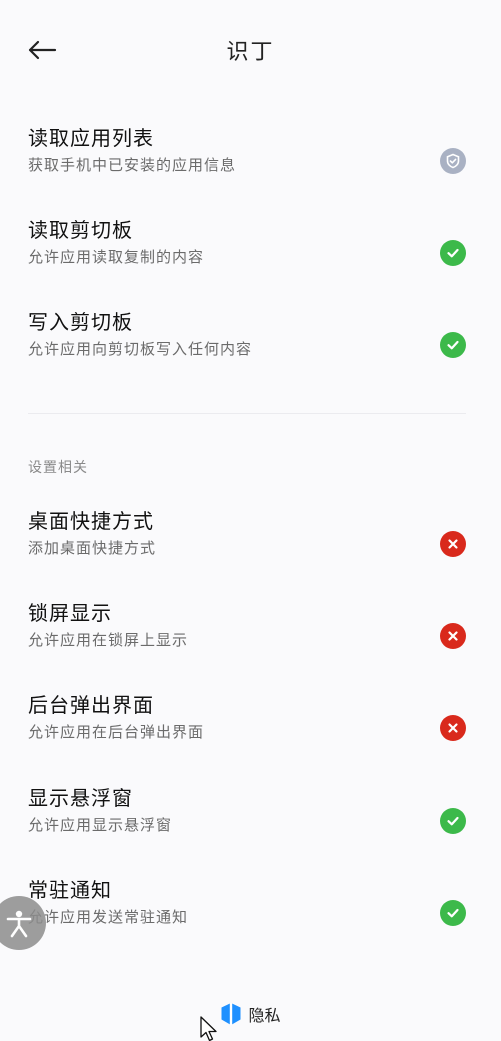 The image size is (501, 1041). I want to click on setting-title: 常驻通知, so click(70, 890).